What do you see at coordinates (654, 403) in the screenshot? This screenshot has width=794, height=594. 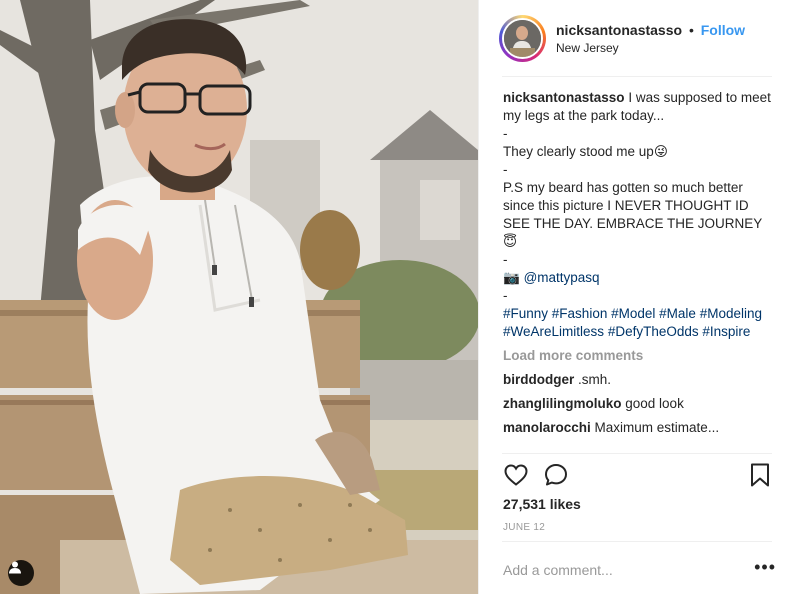 I see `comment-text: good look` at bounding box center [654, 403].